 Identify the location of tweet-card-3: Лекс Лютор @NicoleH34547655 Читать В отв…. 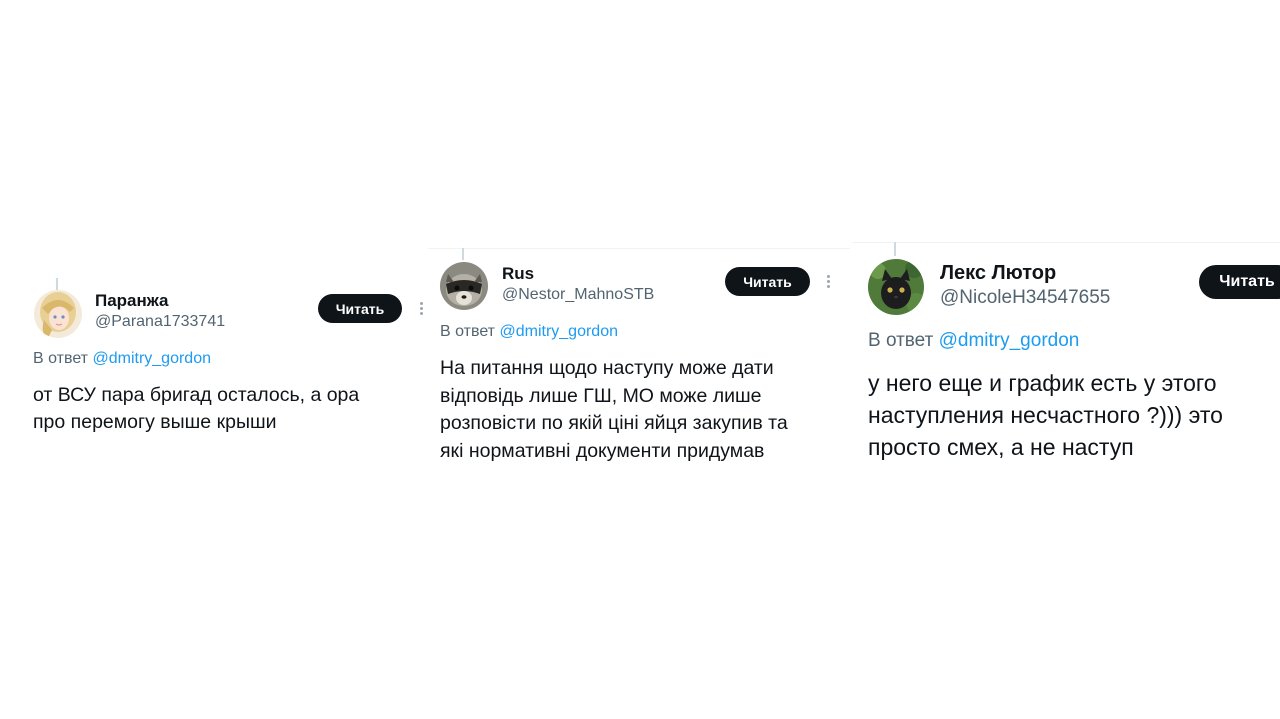
(1066, 362).